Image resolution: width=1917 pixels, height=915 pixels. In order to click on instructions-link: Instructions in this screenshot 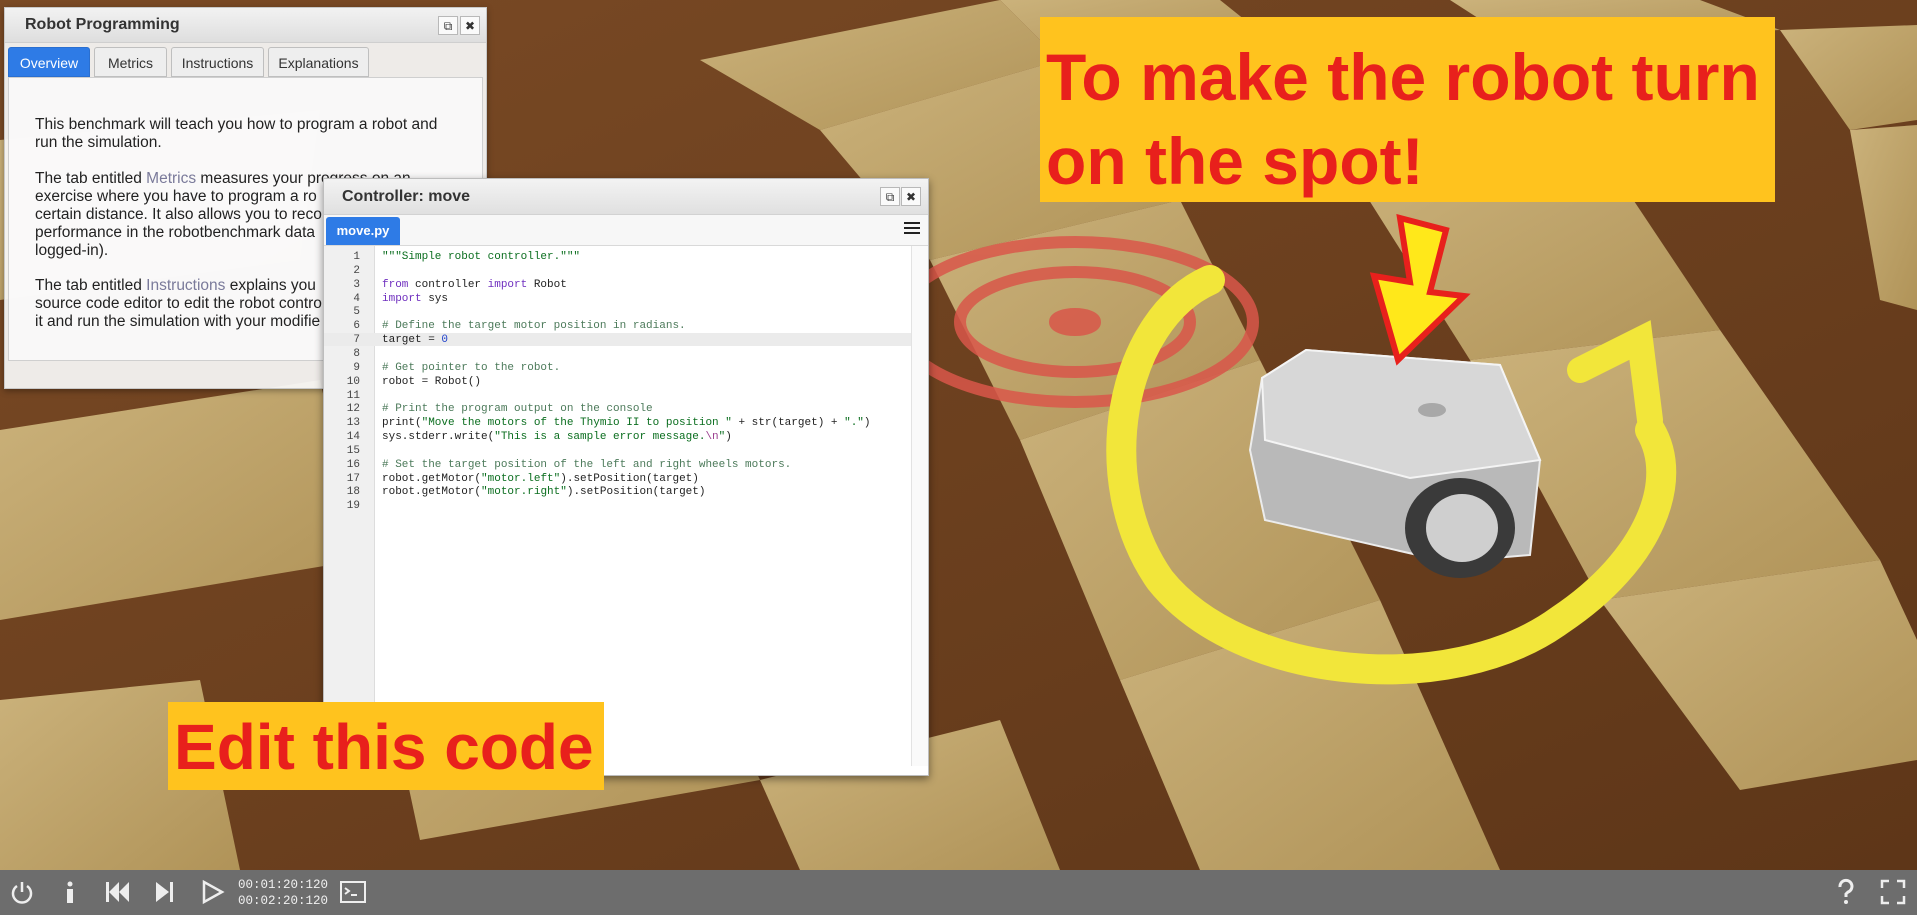, I will do `click(185, 285)`.